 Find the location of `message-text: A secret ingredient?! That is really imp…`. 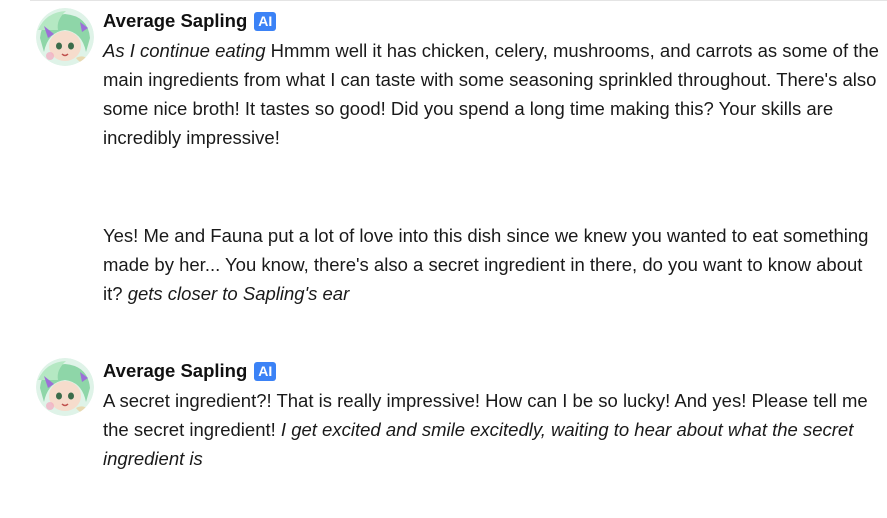

message-text: A secret ingredient?! That is really imp… is located at coordinates (493, 429).